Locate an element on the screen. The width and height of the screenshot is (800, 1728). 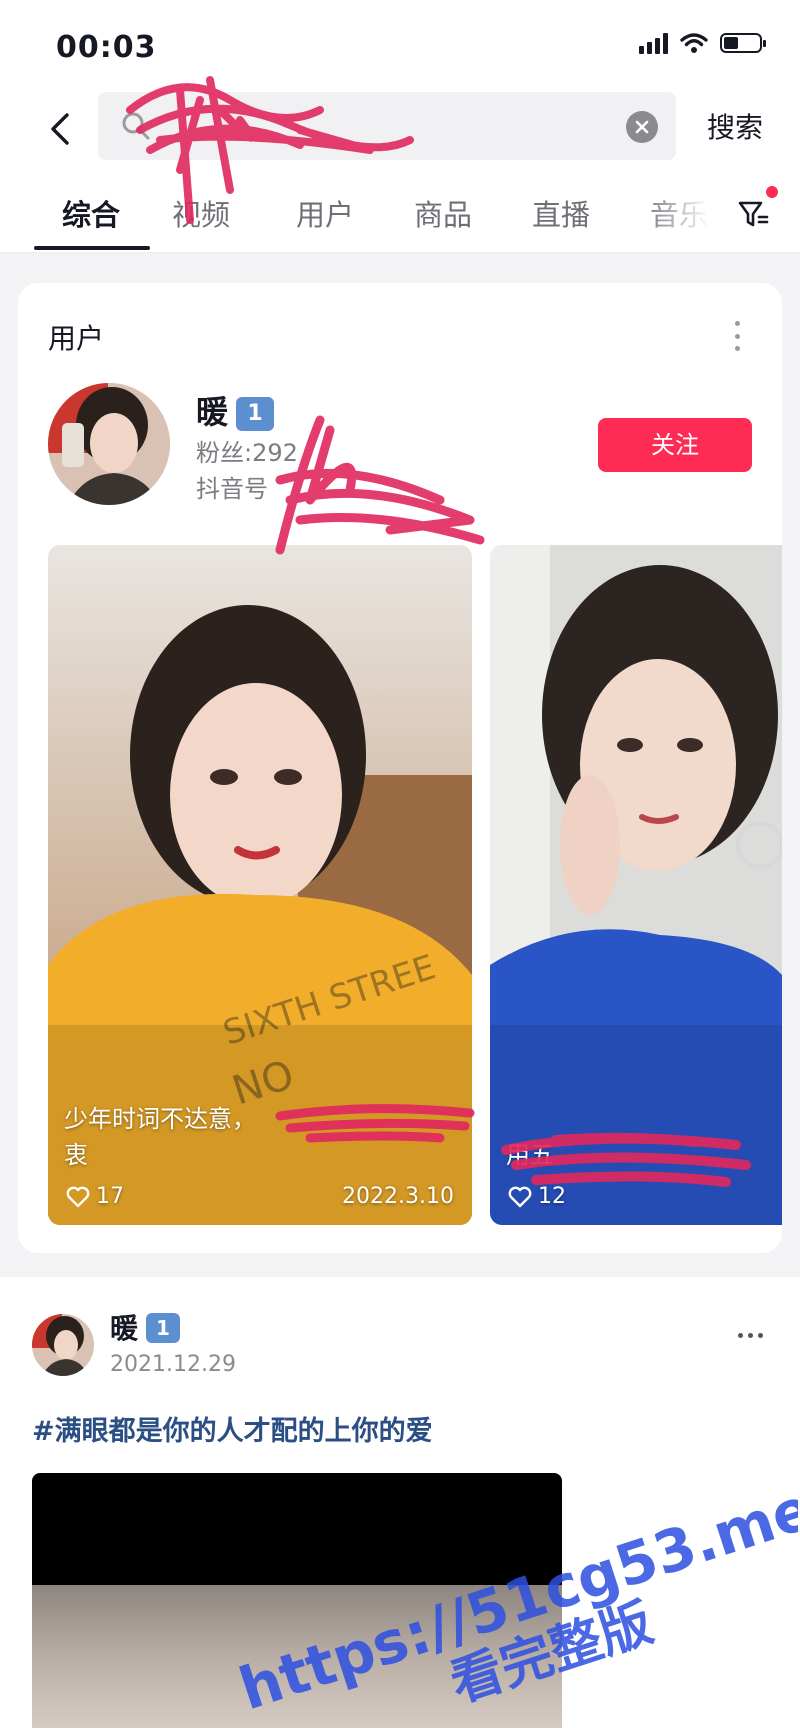
wifi-icon is located at coordinates (694, 43).